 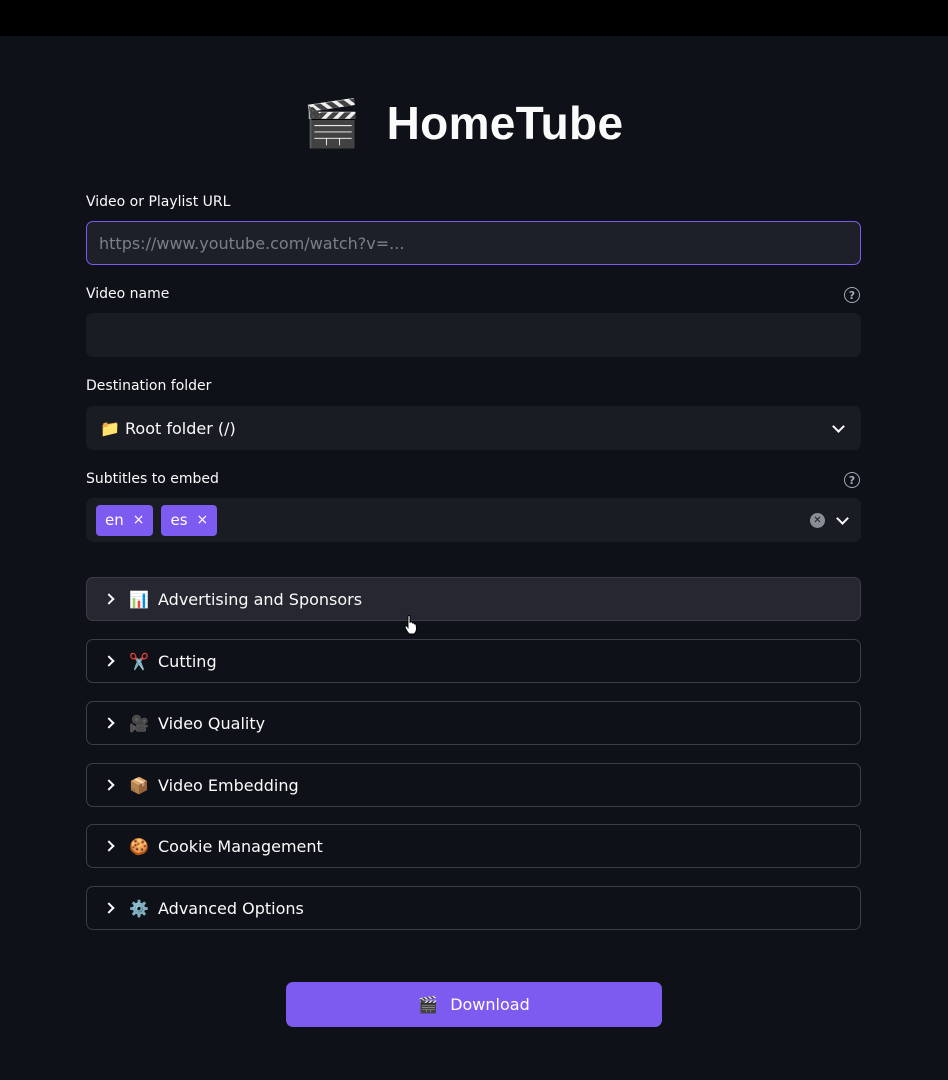 I want to click on bar-chart-icon: 📊, so click(x=139, y=599).